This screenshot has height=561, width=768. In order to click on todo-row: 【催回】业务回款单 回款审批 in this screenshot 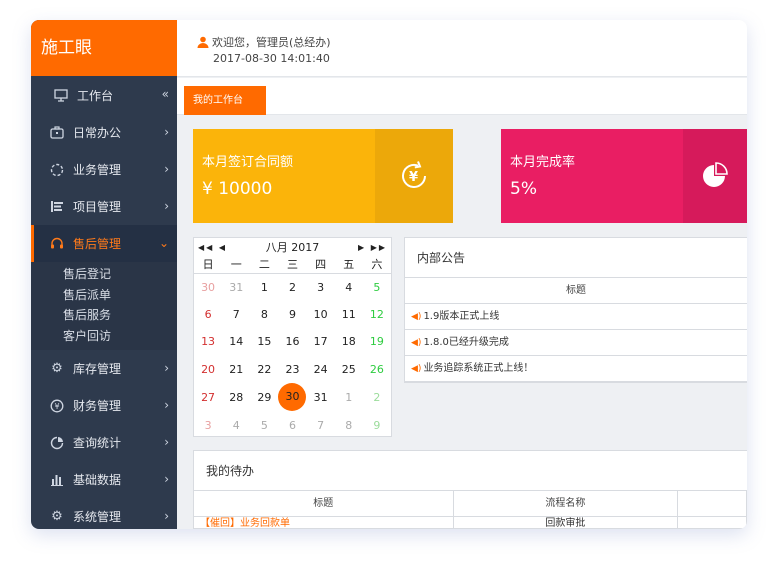, I will do `click(470, 523)`.